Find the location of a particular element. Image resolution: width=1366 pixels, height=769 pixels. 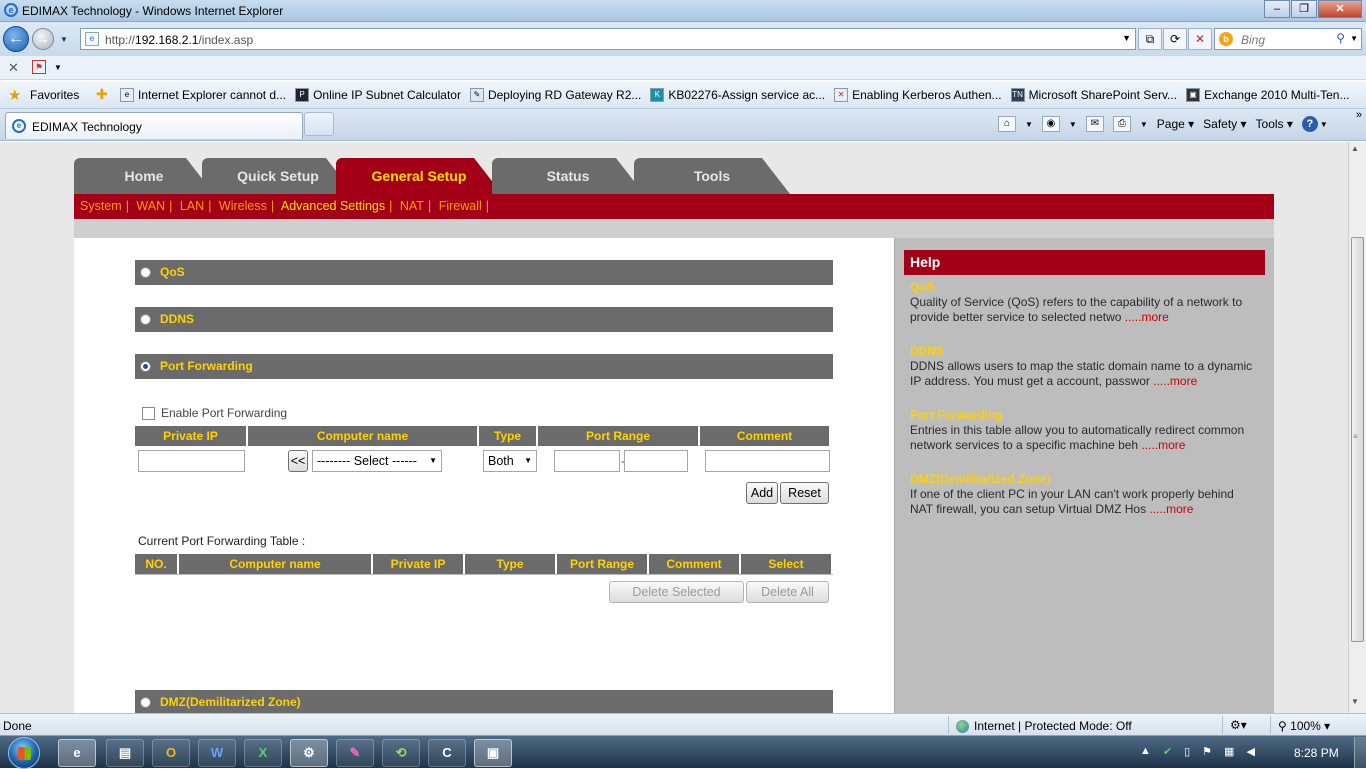

feeds-icon: ◉ is located at coordinates (1050, 124).